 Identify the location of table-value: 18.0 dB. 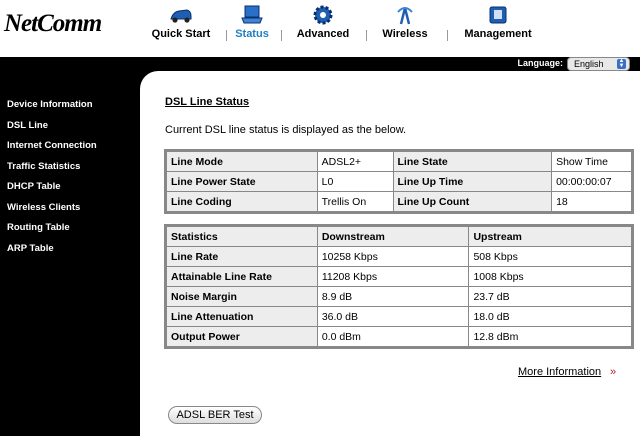
(550, 316).